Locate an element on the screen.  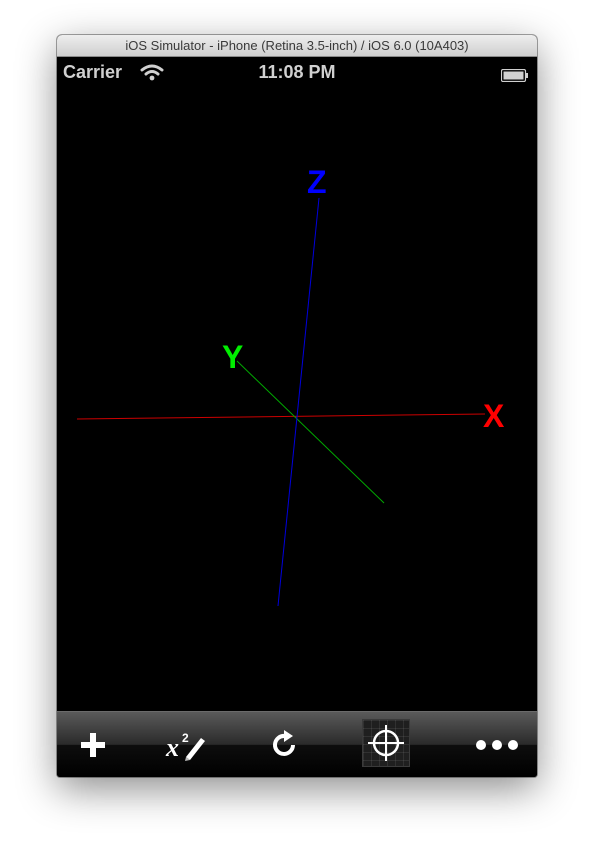
y-axis-line is located at coordinates (310, 432).